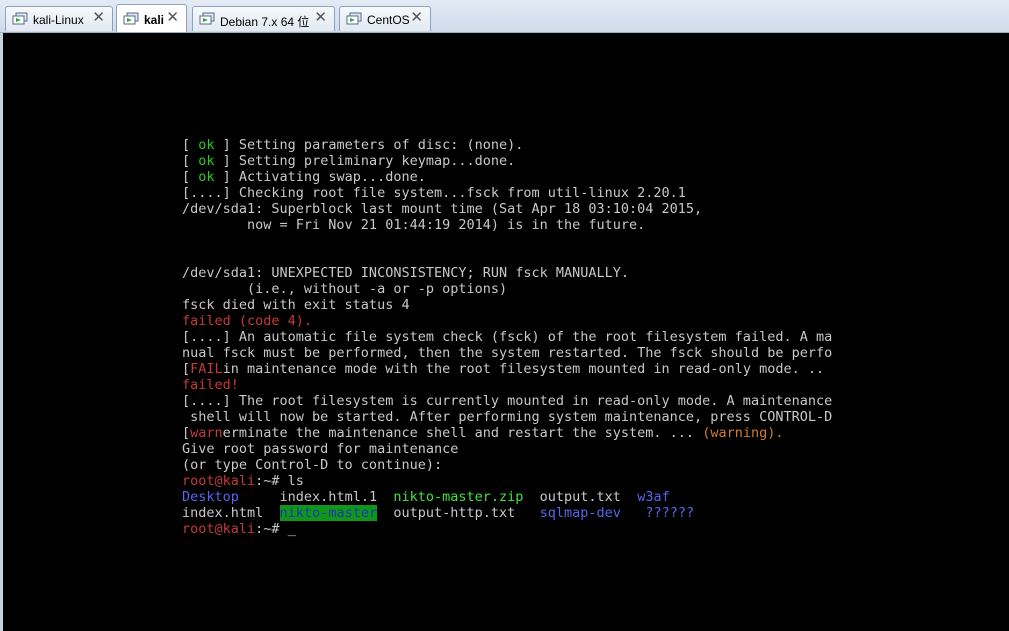  I want to click on terminal-line: Give root password for maintenance, so click(507, 449).